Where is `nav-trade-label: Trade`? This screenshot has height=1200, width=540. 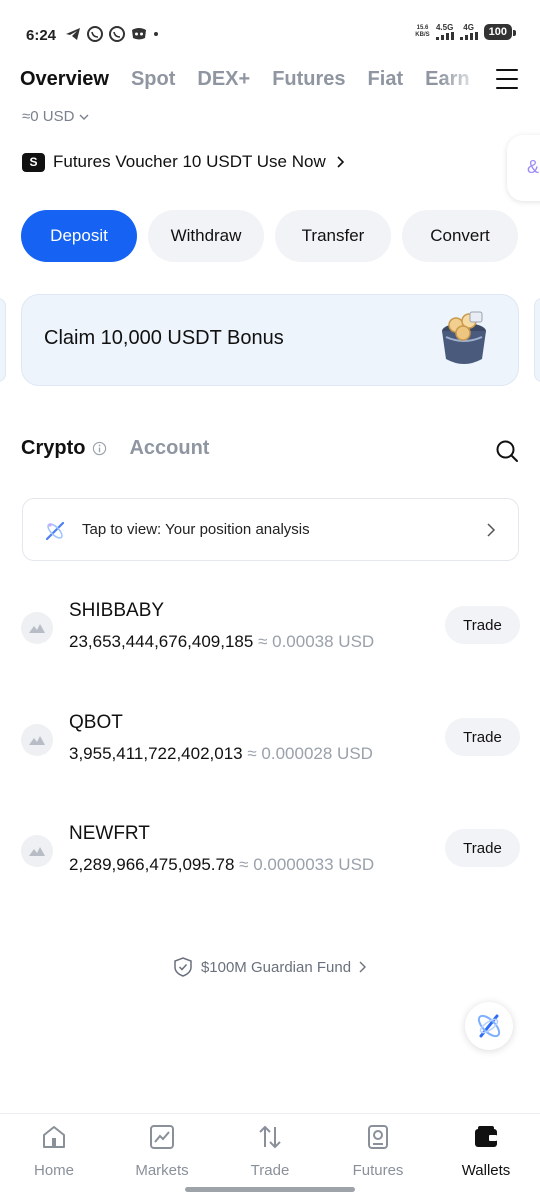 nav-trade-label: Trade is located at coordinates (270, 1170).